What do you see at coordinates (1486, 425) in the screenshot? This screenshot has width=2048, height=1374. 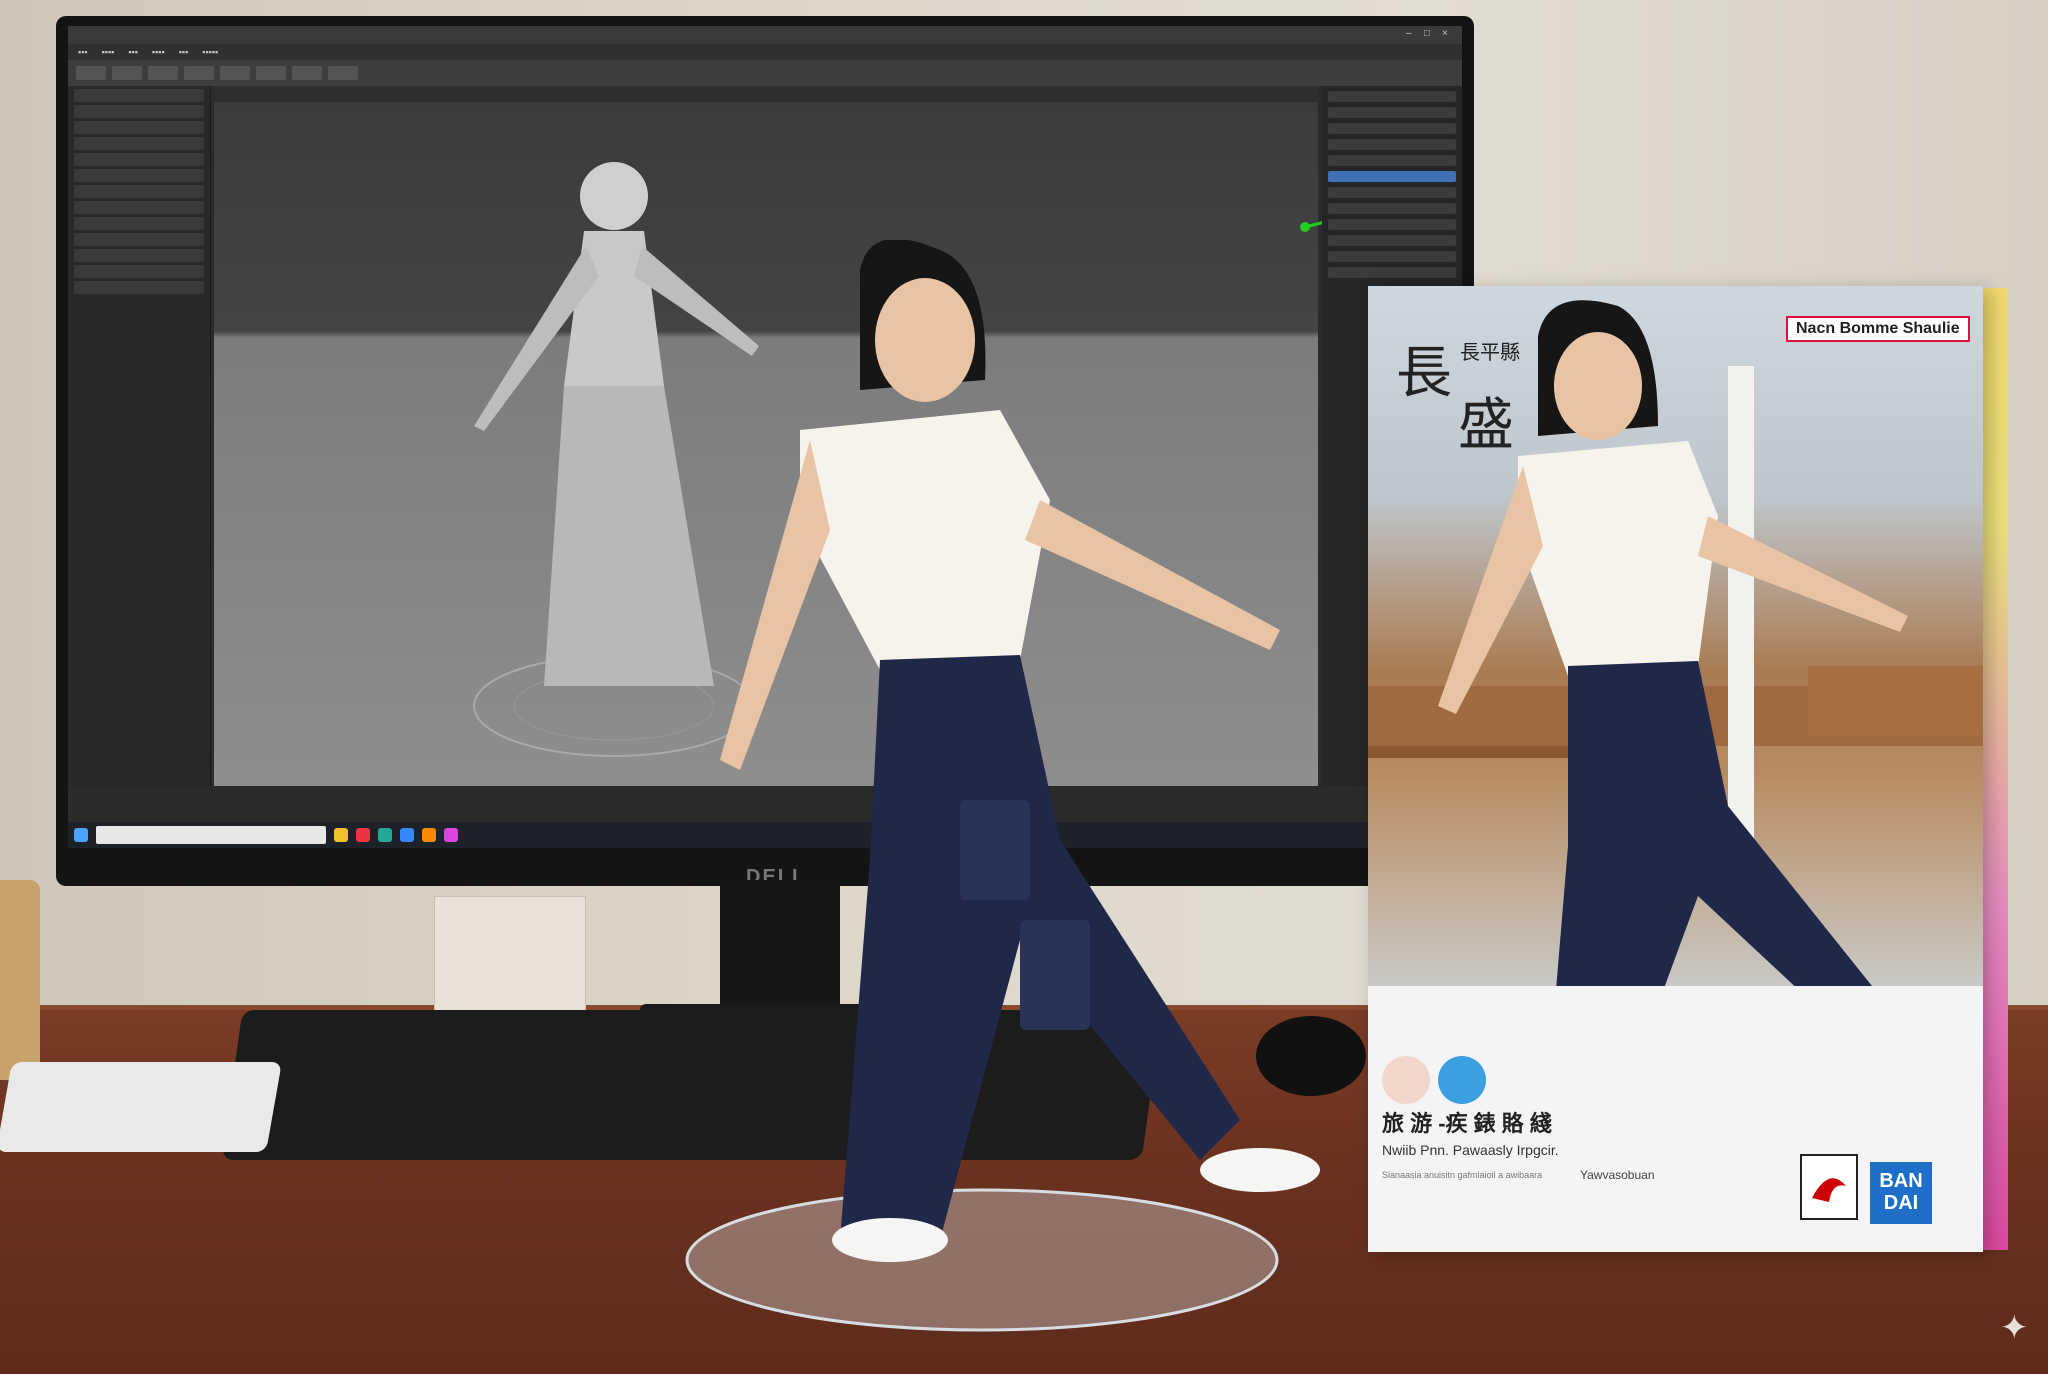 I see `box-kanji-2: 盛` at bounding box center [1486, 425].